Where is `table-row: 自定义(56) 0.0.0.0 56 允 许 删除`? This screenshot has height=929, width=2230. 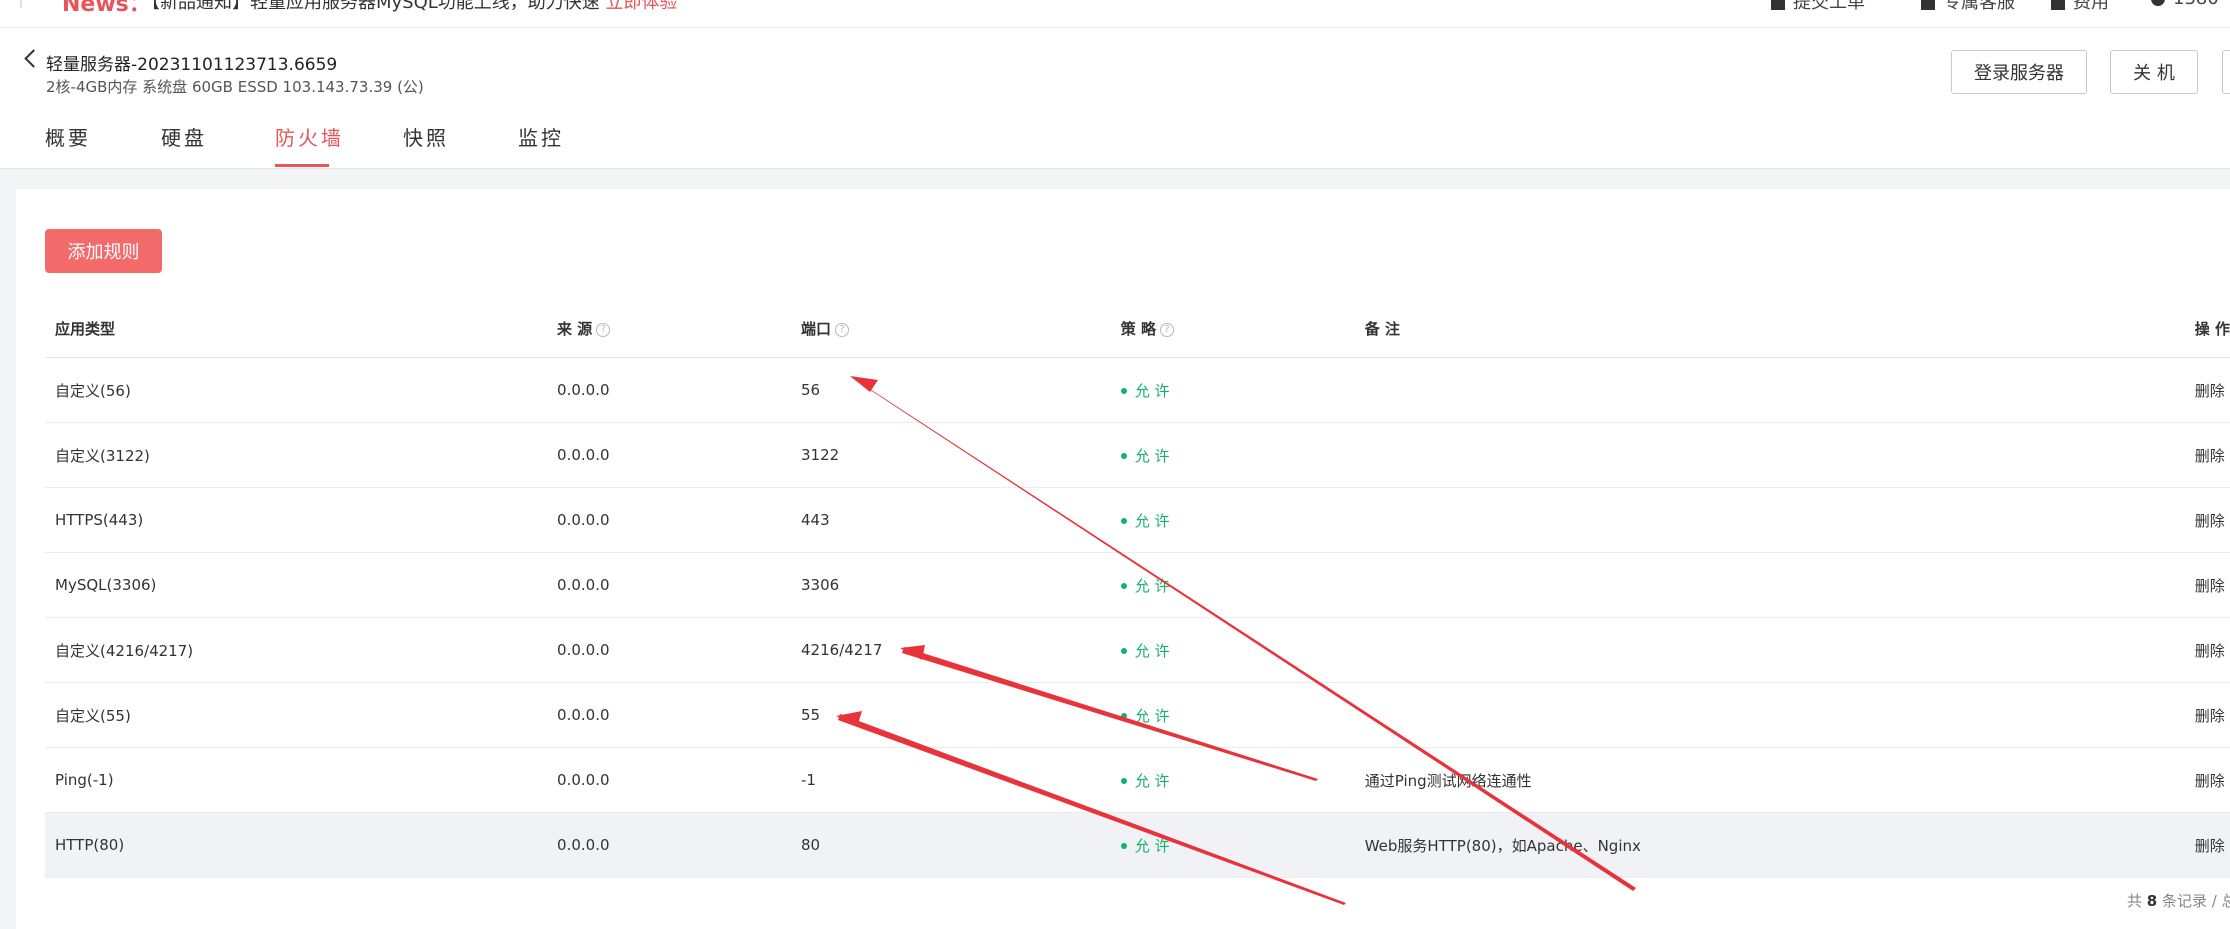
table-row: 自定义(56) 0.0.0.0 56 允 许 删除 is located at coordinates (1137, 390).